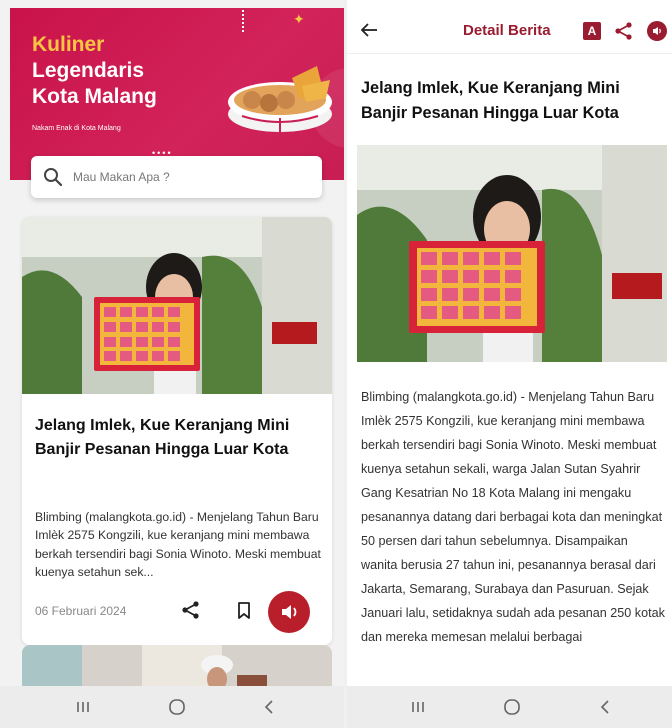 The image size is (672, 728). I want to click on banner-title: Kuliner Legendaris Kota Malang, so click(117, 71).